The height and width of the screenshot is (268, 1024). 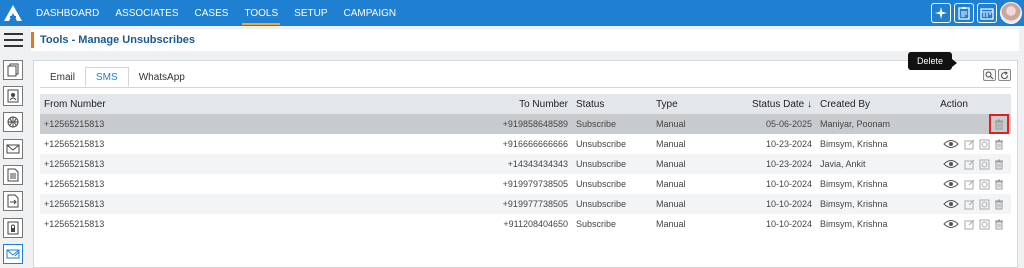 What do you see at coordinates (941, 13) in the screenshot?
I see `sparkle-icon` at bounding box center [941, 13].